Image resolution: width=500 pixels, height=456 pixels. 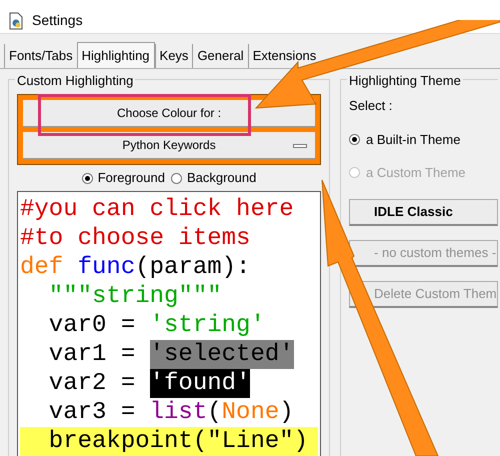 What do you see at coordinates (157, 209) in the screenshot?
I see `code-text: #you can click here` at bounding box center [157, 209].